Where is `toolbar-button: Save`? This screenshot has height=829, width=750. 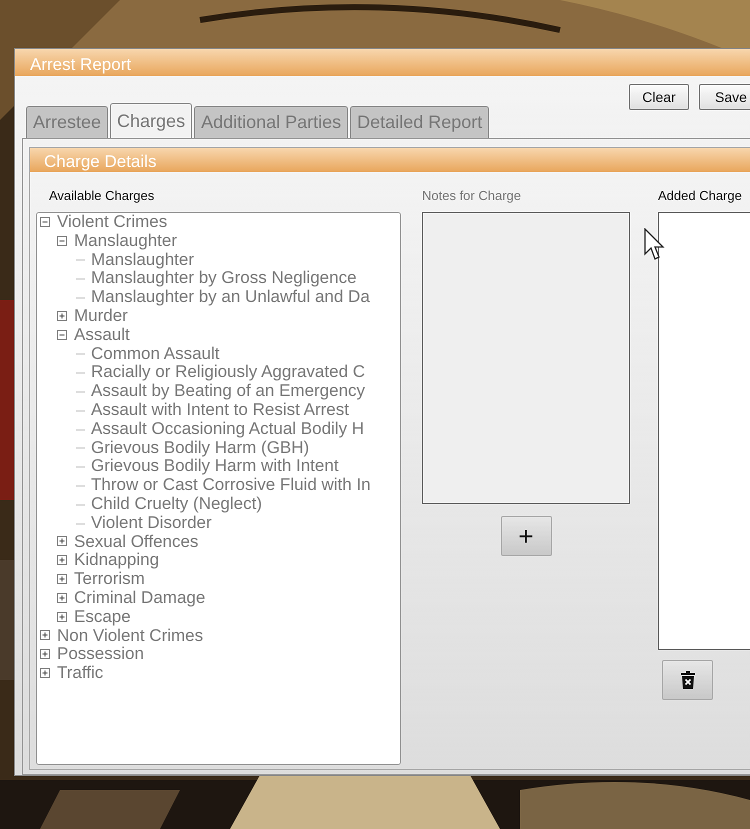 toolbar-button: Save is located at coordinates (724, 97).